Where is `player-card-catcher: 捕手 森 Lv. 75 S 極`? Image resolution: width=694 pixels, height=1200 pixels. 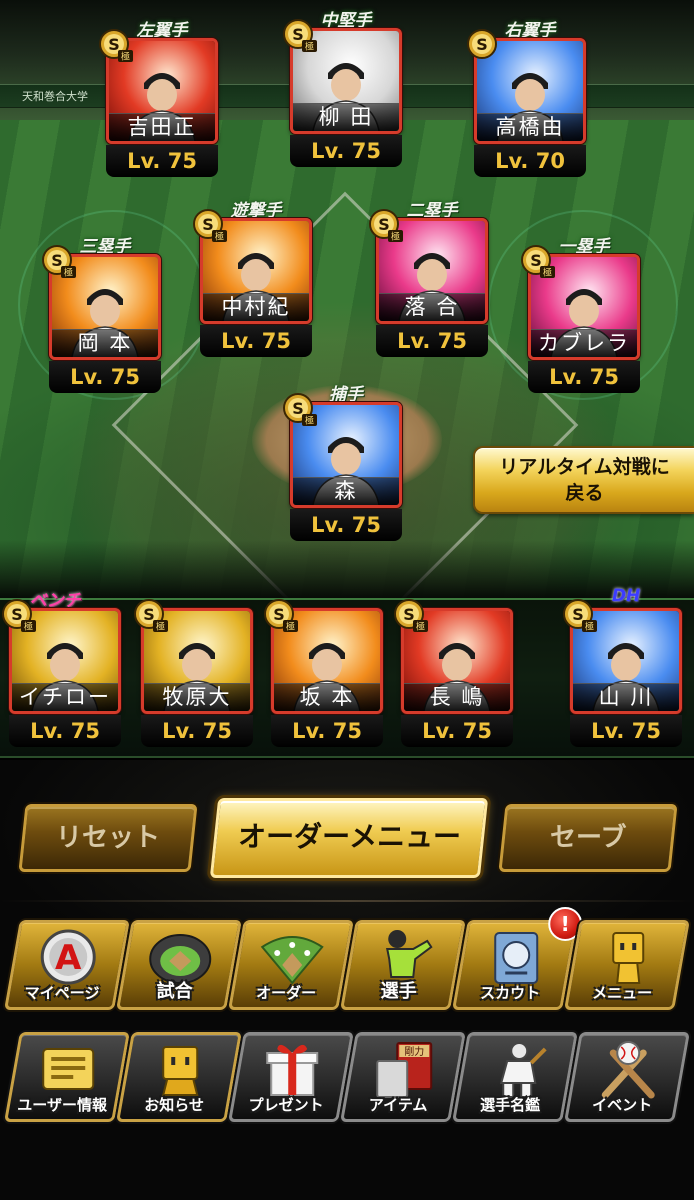 player-card-catcher: 捕手 森 Lv. 75 S 極 is located at coordinates (344, 466).